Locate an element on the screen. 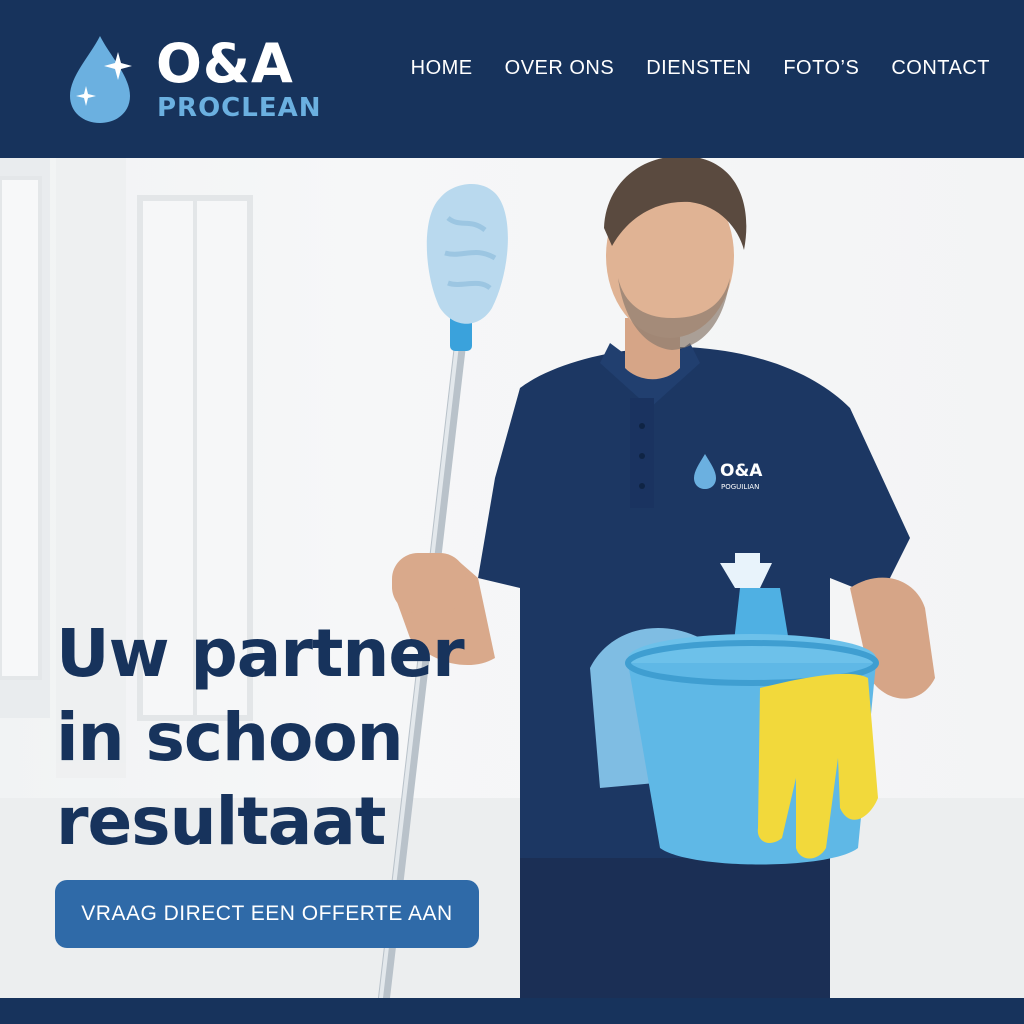 The image size is (1024, 1024). shirt-logo-sub: POGUILIAN is located at coordinates (740, 487).